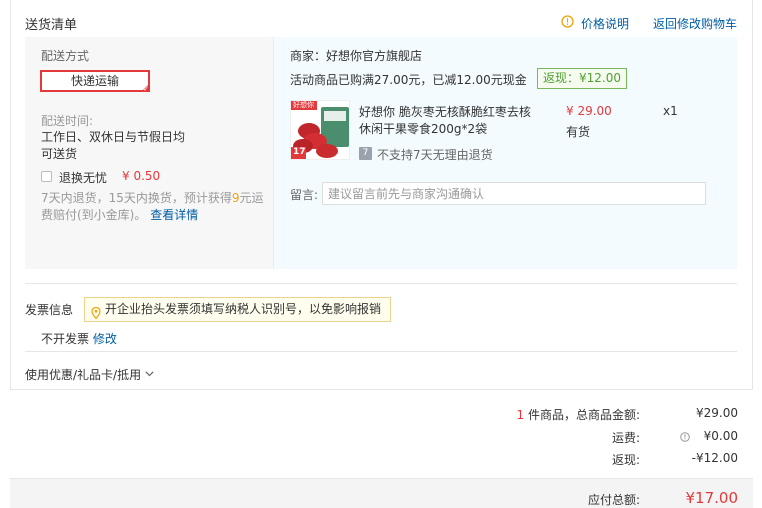 The height and width of the screenshot is (508, 762). I want to click on stock-status: 有货, so click(578, 132).